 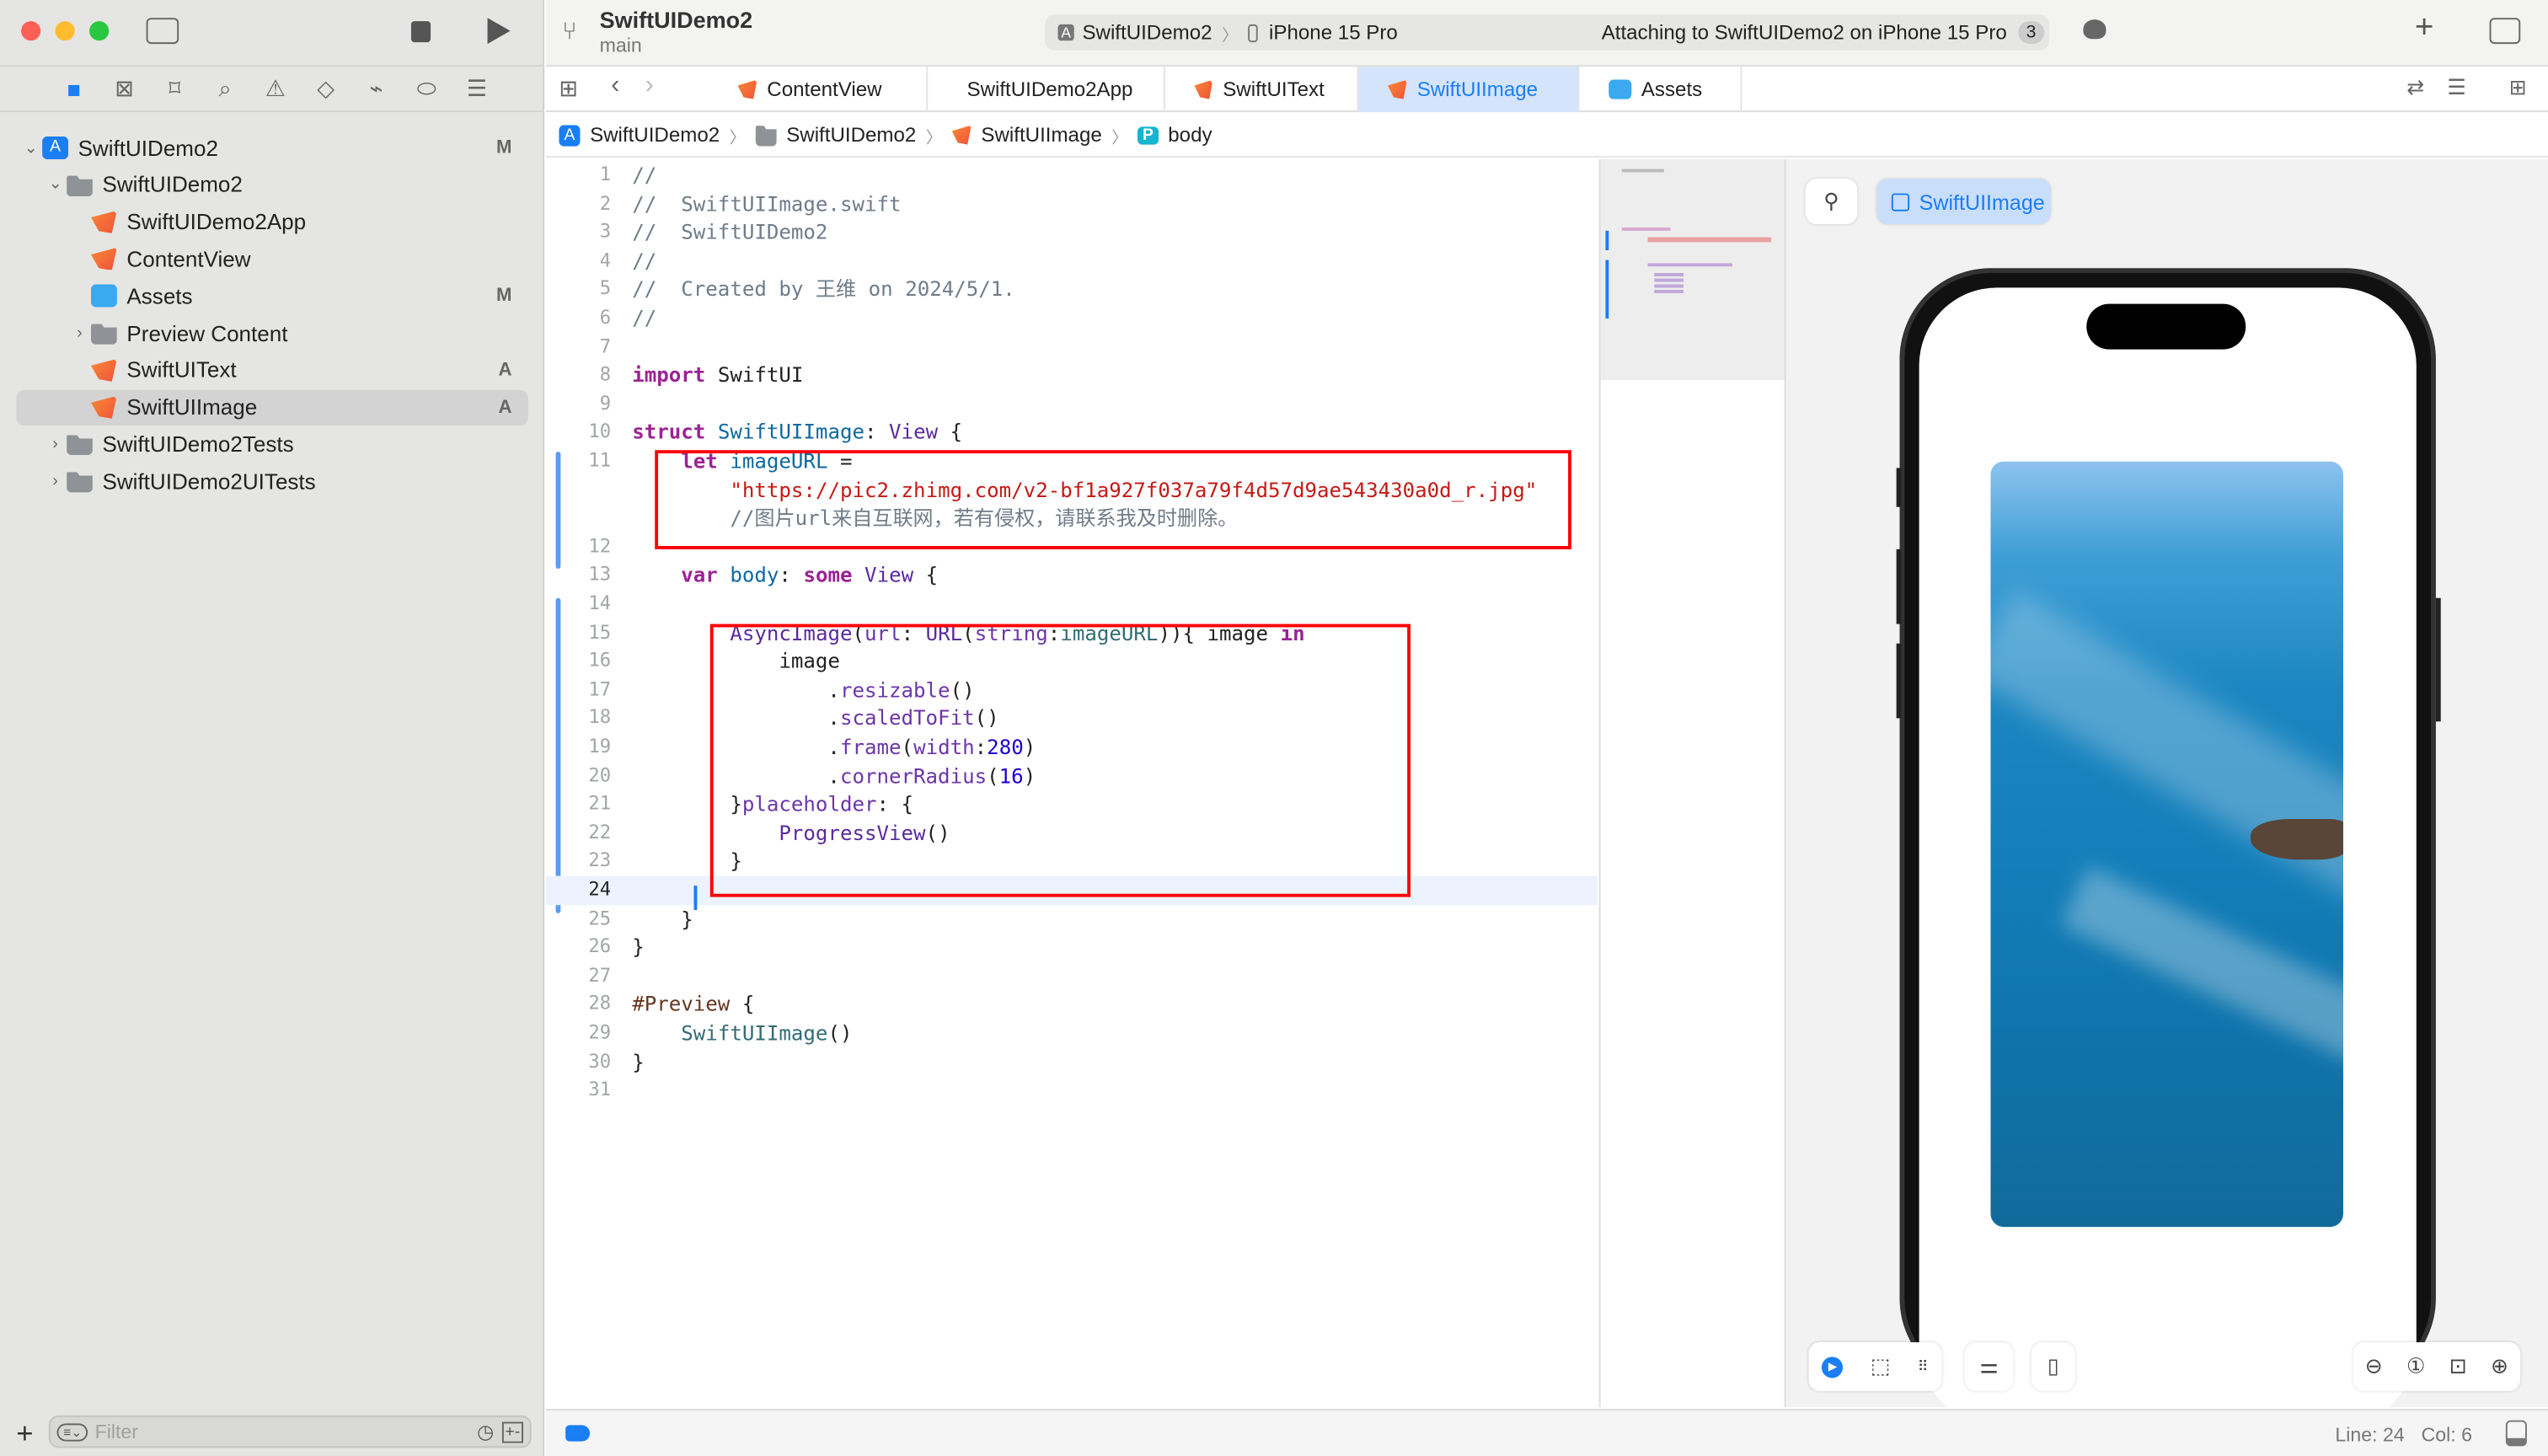 I want to click on breadcrumb-group: SwiftUIDemo2, so click(x=851, y=135).